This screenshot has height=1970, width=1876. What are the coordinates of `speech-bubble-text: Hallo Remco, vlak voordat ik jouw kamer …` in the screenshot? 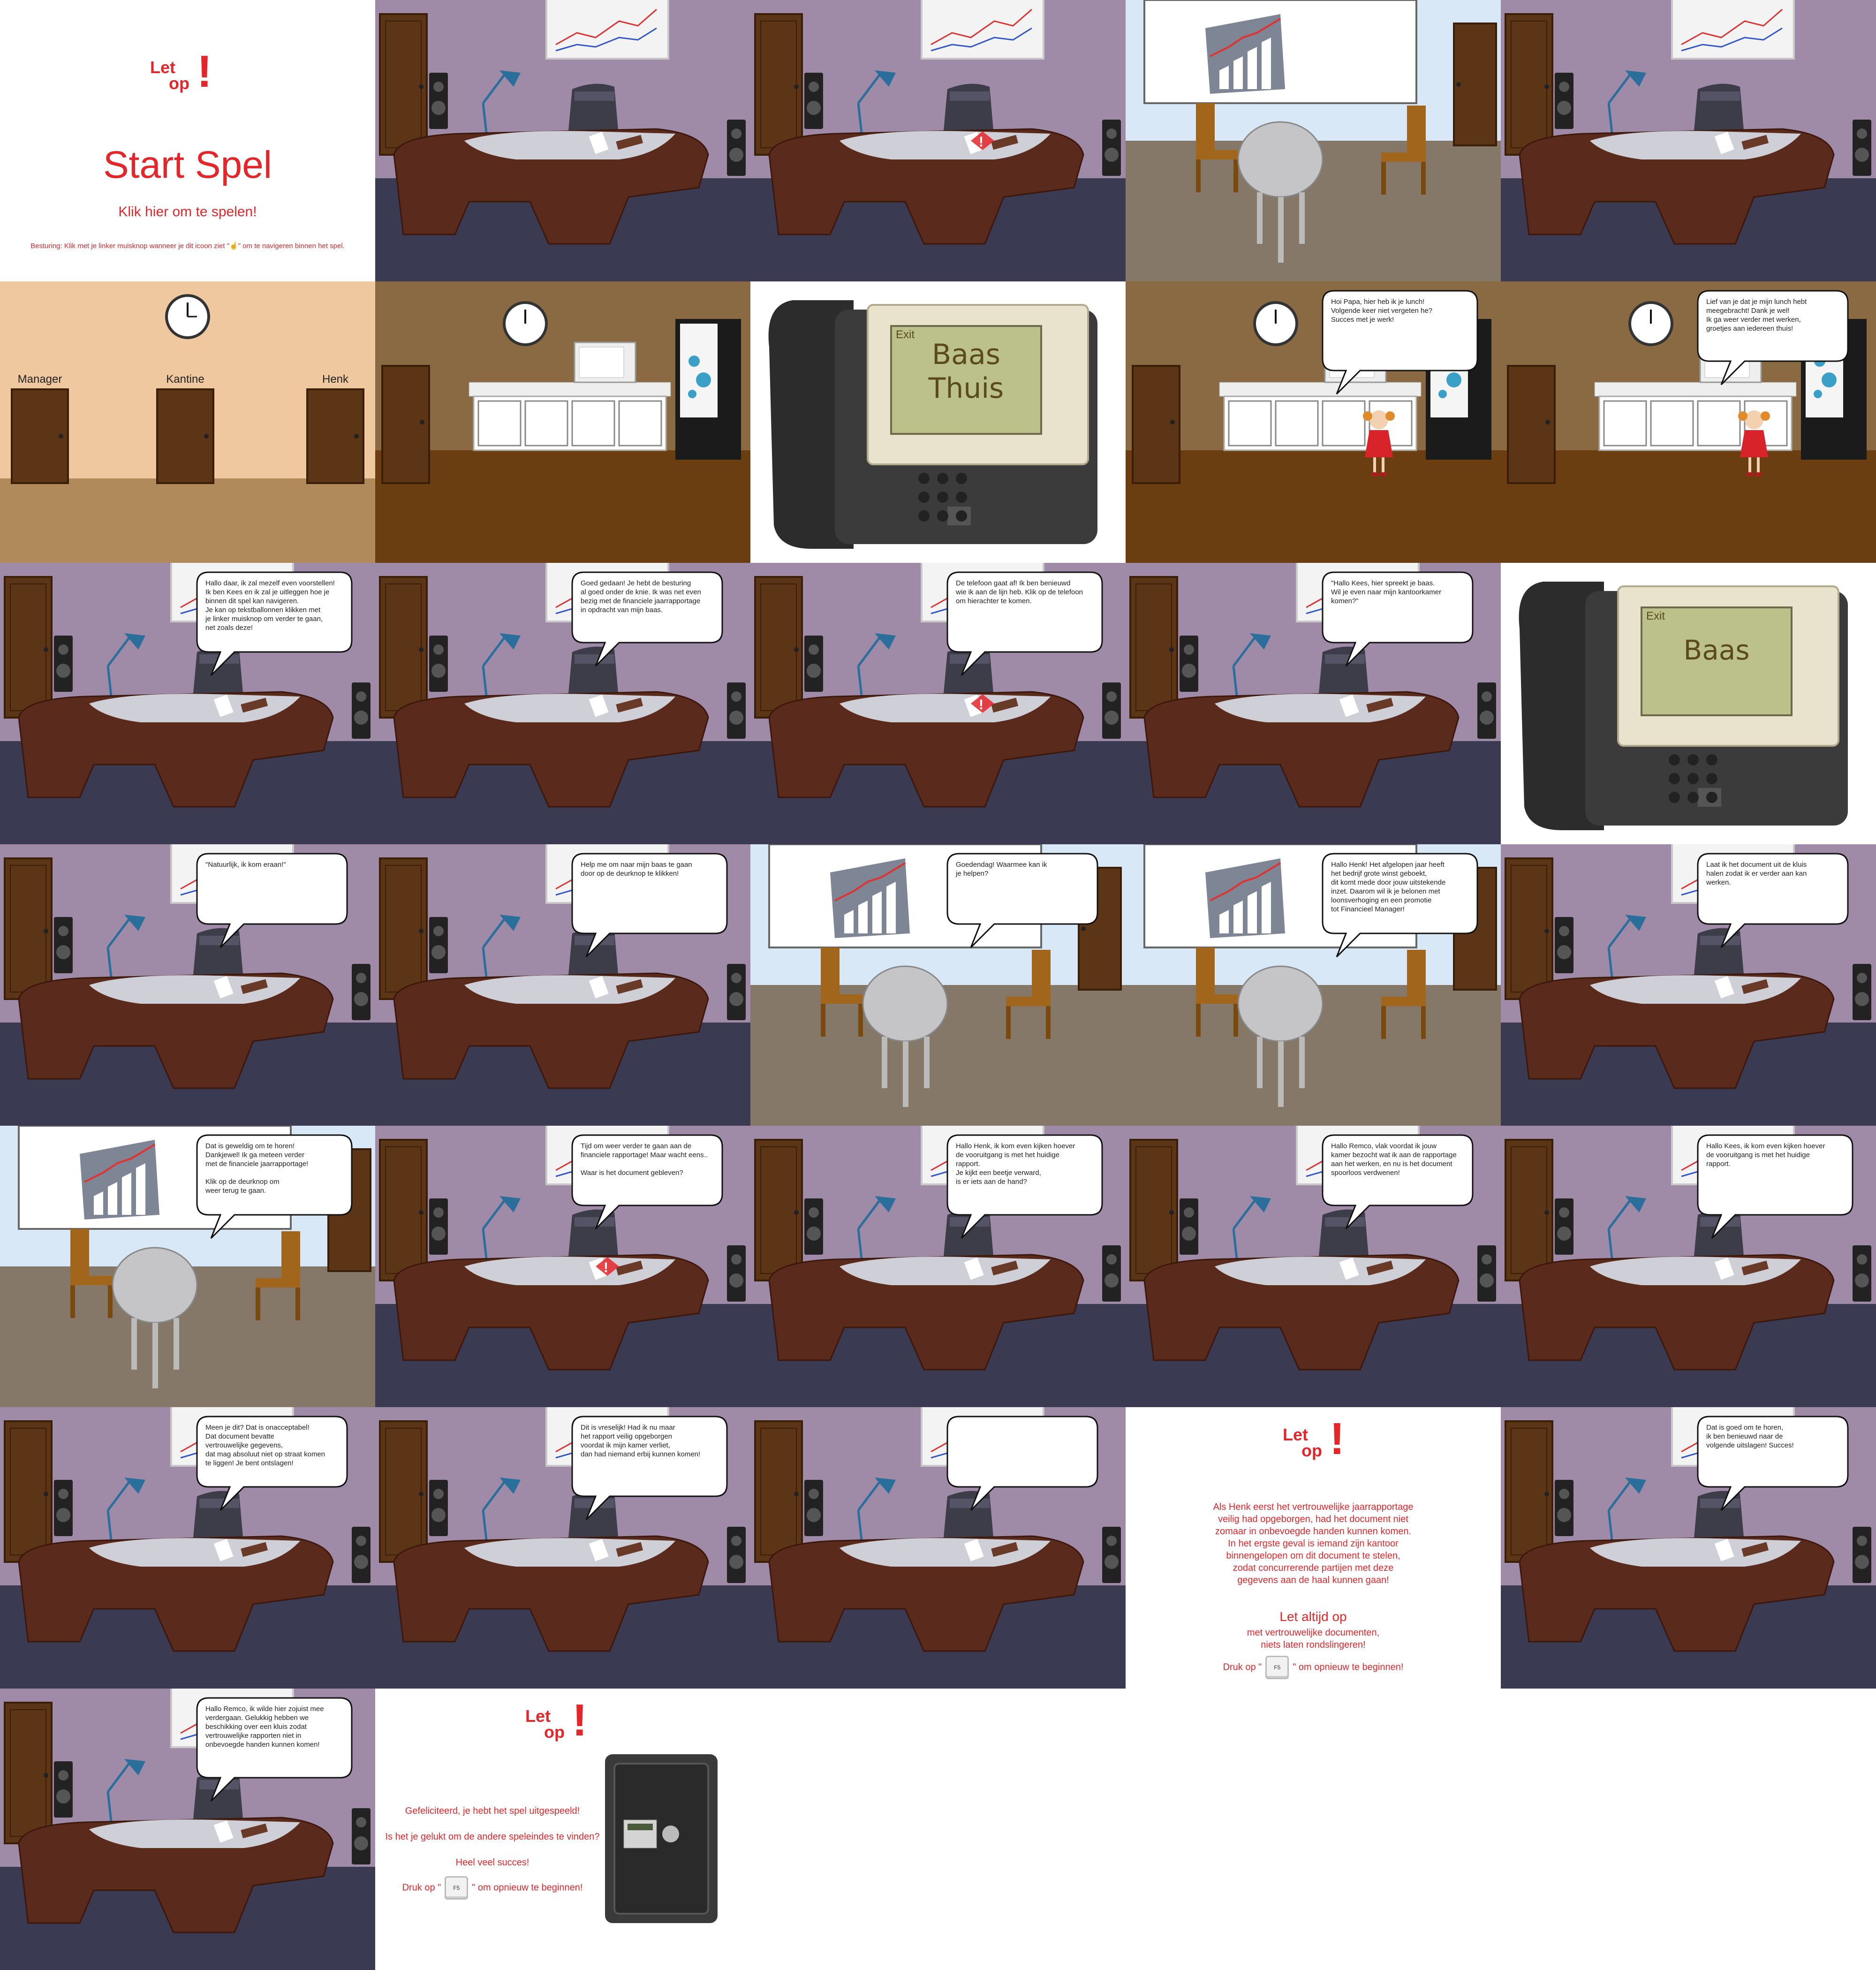 It's located at (1397, 1160).